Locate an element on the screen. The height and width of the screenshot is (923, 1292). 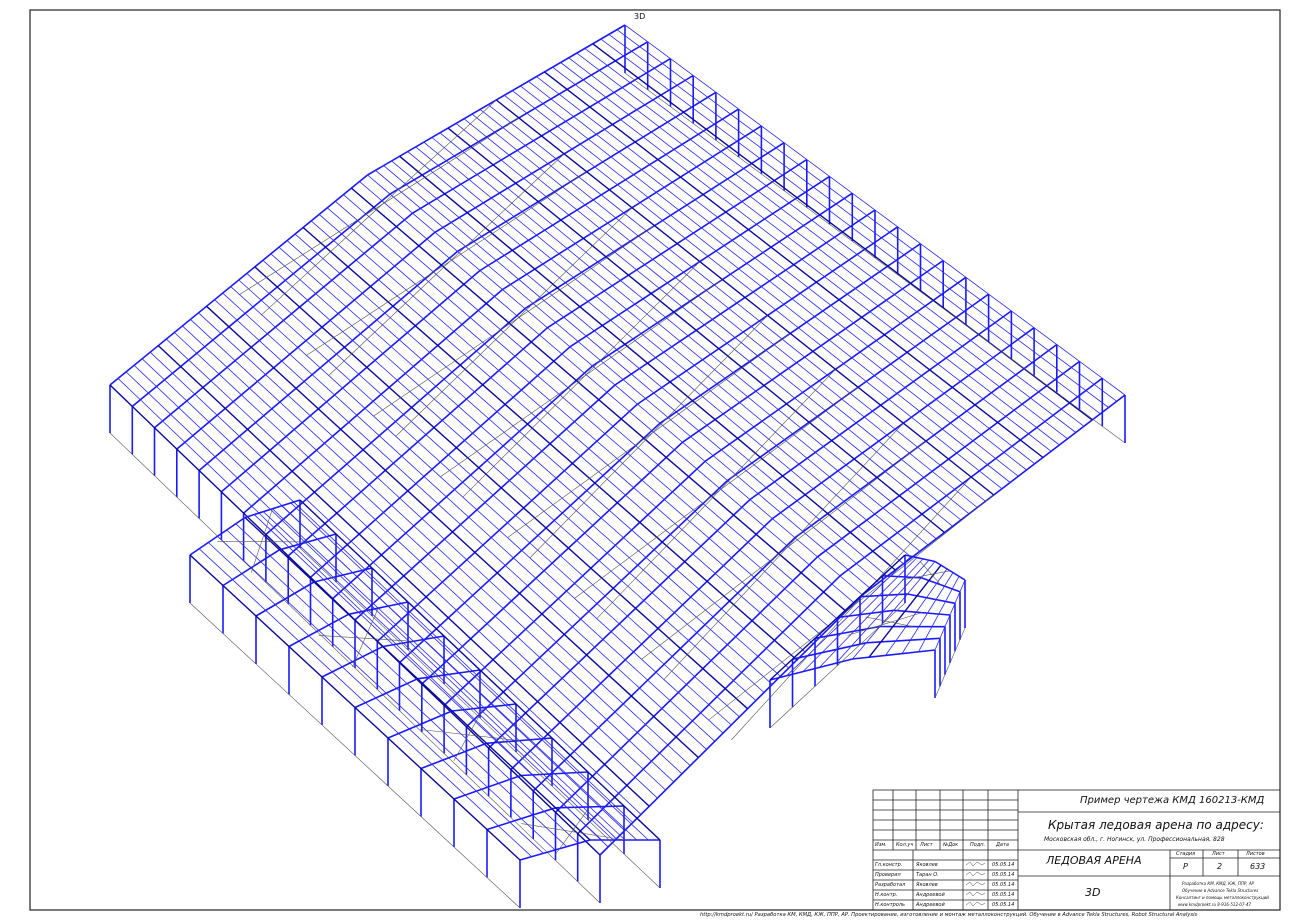
role-2-name: Таран О. is located at coordinates (927, 875).